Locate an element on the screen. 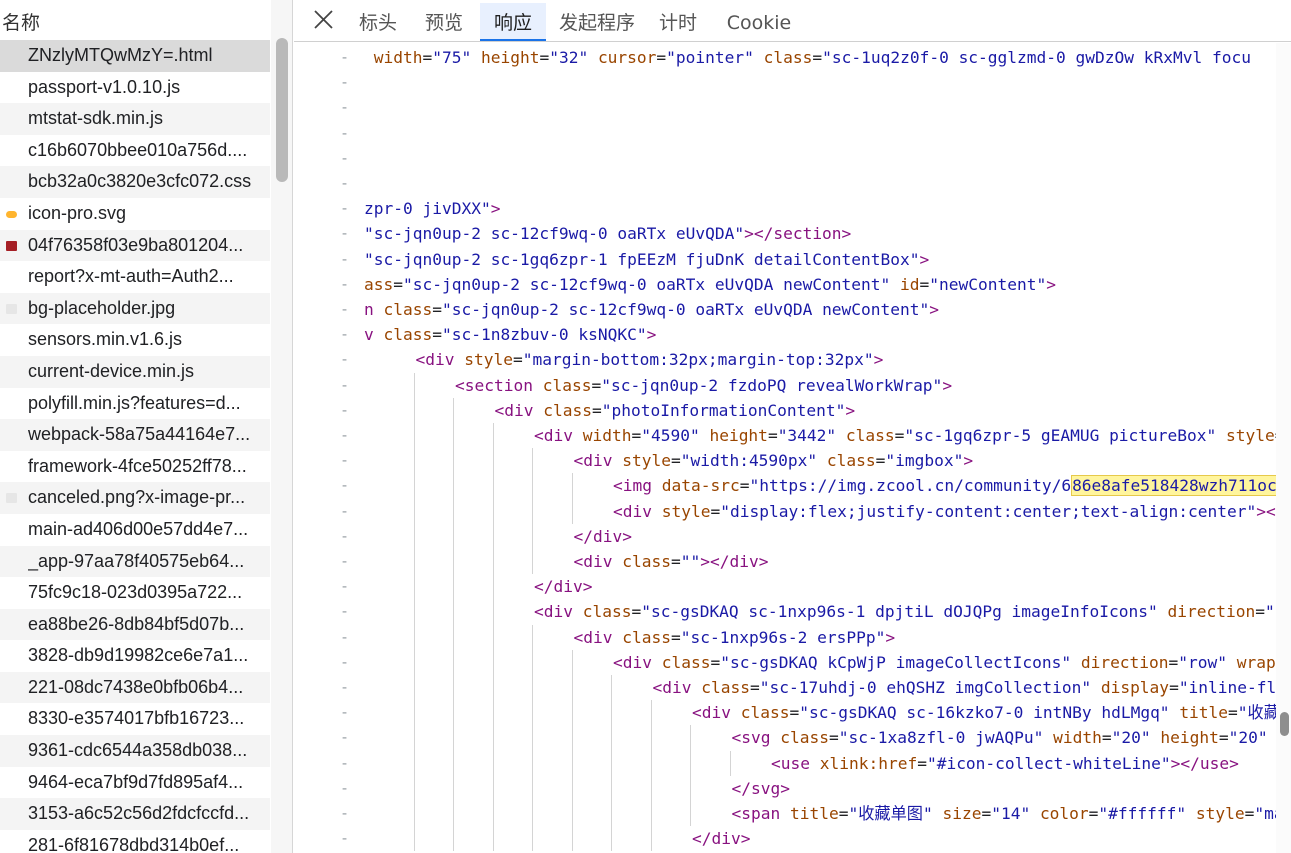 The width and height of the screenshot is (1291, 853). request-row: passport-v1.0.10.js is located at coordinates (135, 88).